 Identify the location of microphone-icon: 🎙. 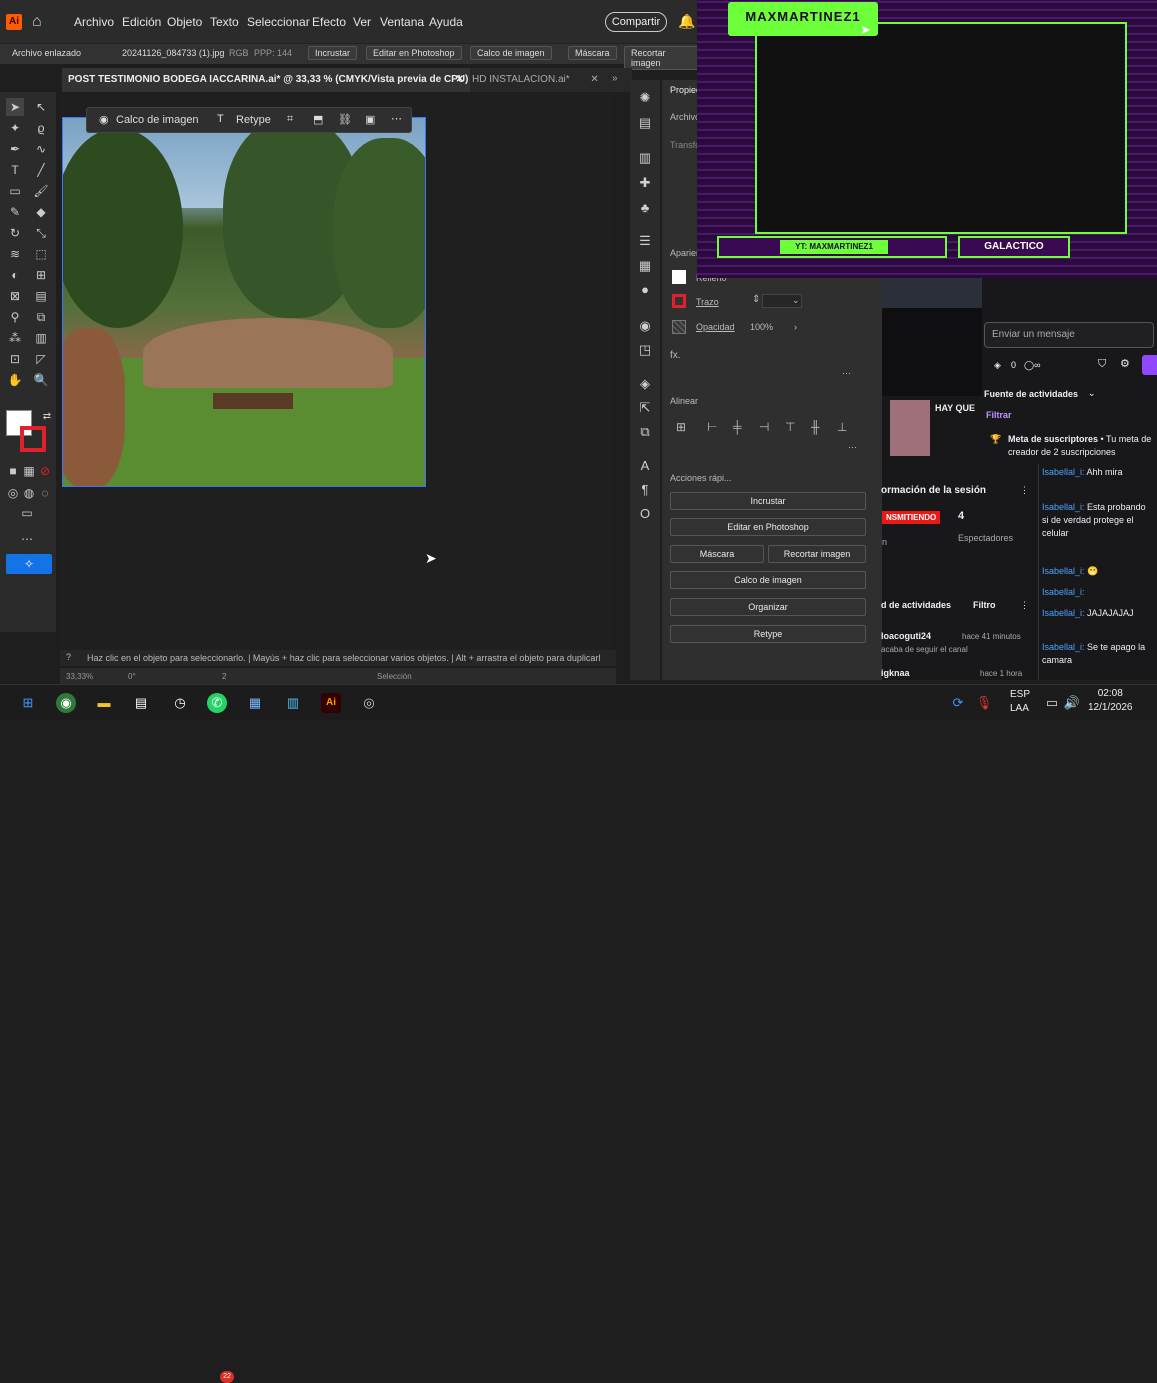
(984, 703).